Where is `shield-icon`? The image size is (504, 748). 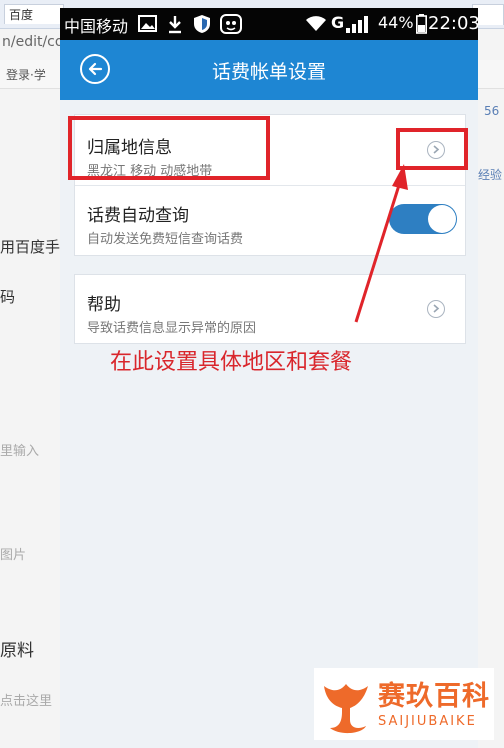
shield-icon is located at coordinates (202, 24).